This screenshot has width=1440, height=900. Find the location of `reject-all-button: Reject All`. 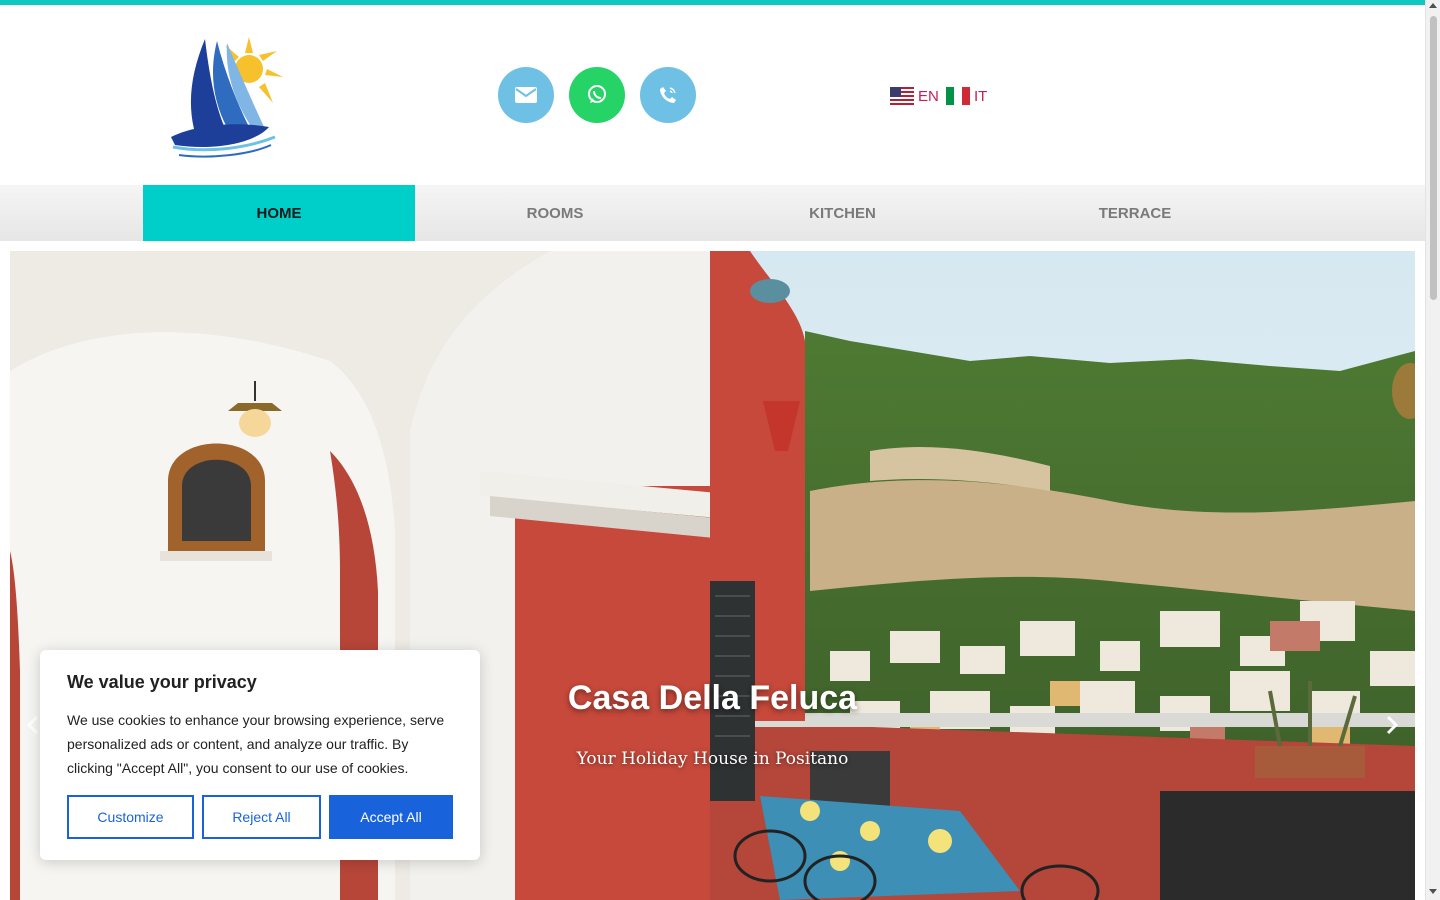

reject-all-button: Reject All is located at coordinates (261, 817).